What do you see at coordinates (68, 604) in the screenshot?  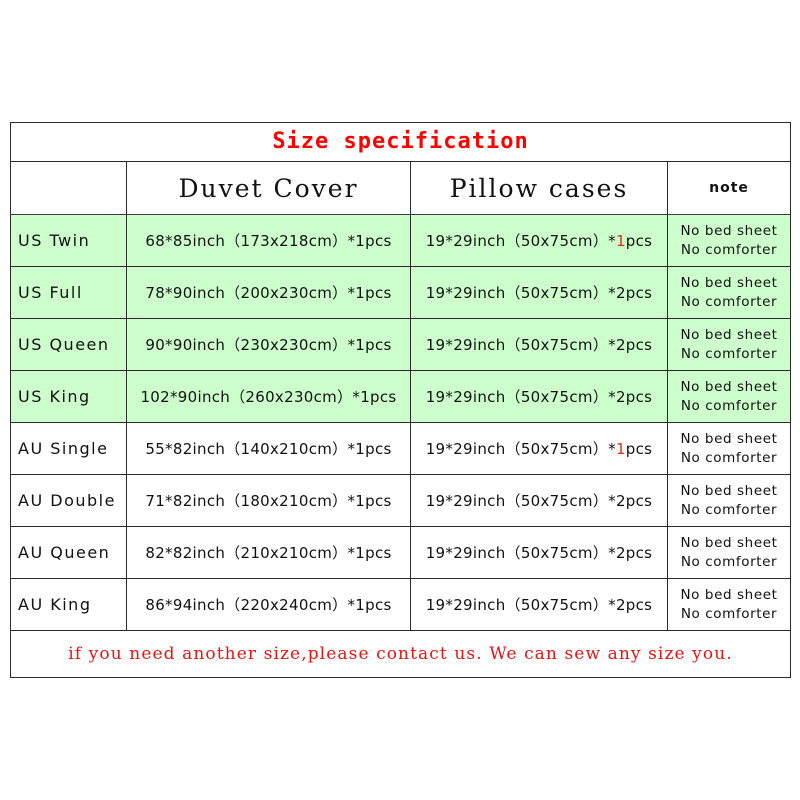 I see `row-label-7: AU King` at bounding box center [68, 604].